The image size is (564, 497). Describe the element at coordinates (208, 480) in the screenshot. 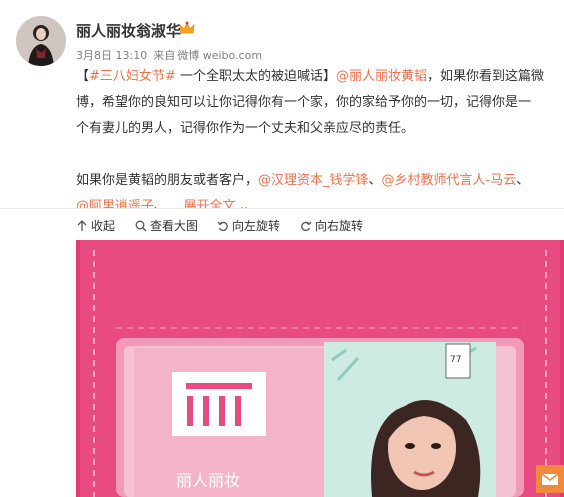

I see `card-brand-text: 丽人丽妆` at that location.